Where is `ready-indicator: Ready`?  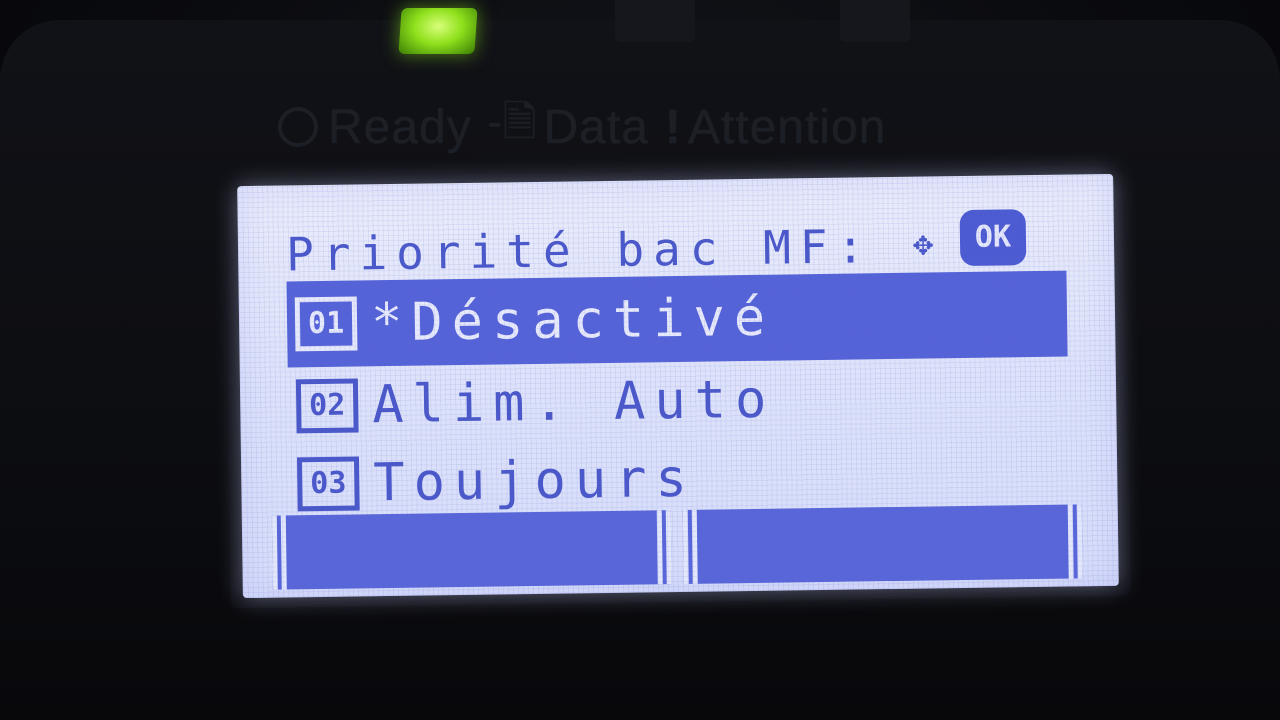 ready-indicator: Ready is located at coordinates (375, 127).